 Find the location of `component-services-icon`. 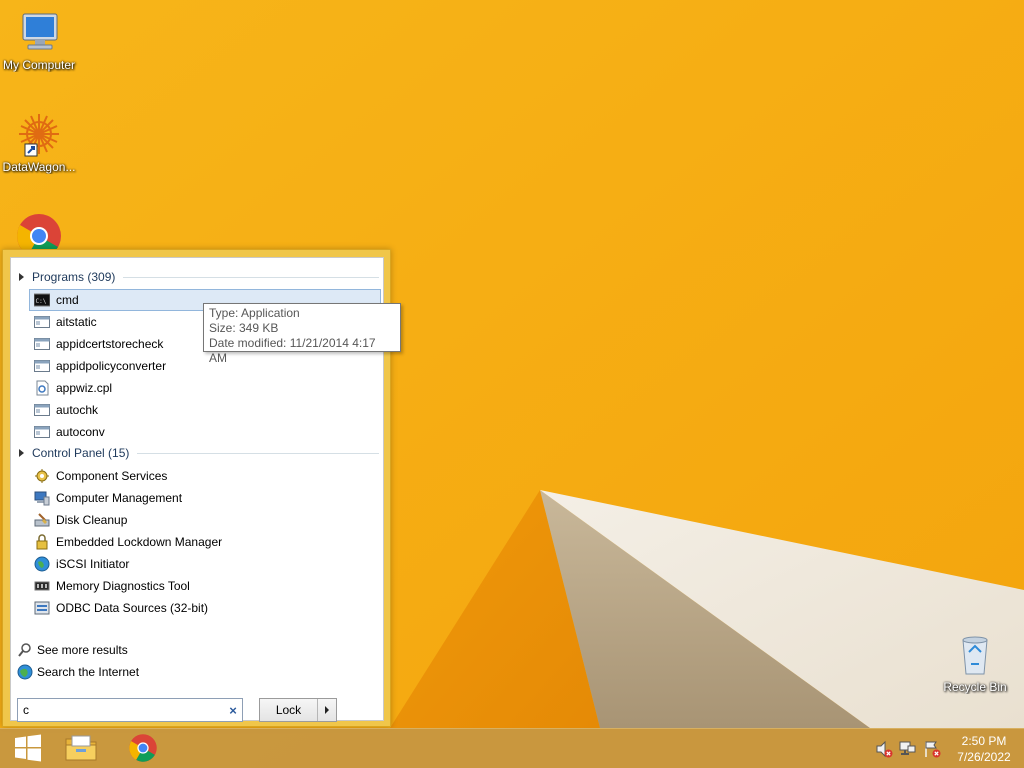

component-services-icon is located at coordinates (42, 476).